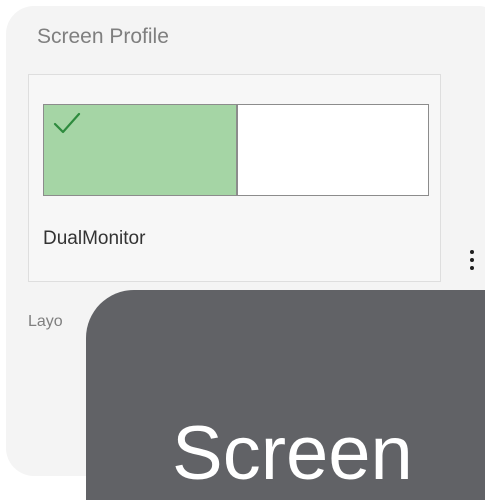 This screenshot has height=500, width=485. What do you see at coordinates (292, 453) in the screenshot?
I see `tooltip-text: Screen` at bounding box center [292, 453].